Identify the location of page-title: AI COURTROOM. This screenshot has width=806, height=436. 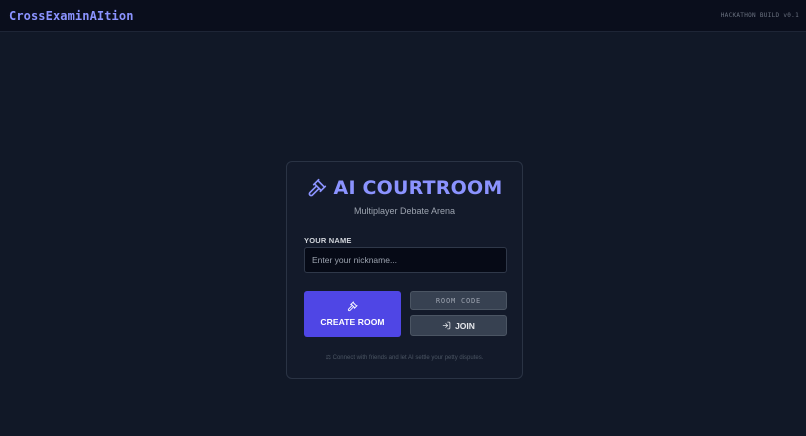
(418, 188).